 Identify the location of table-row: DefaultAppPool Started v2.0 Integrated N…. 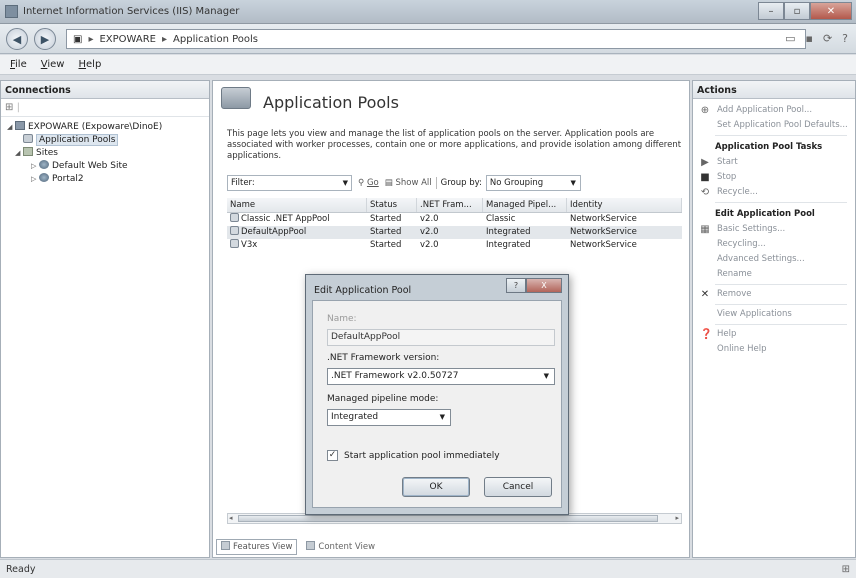
(454, 232).